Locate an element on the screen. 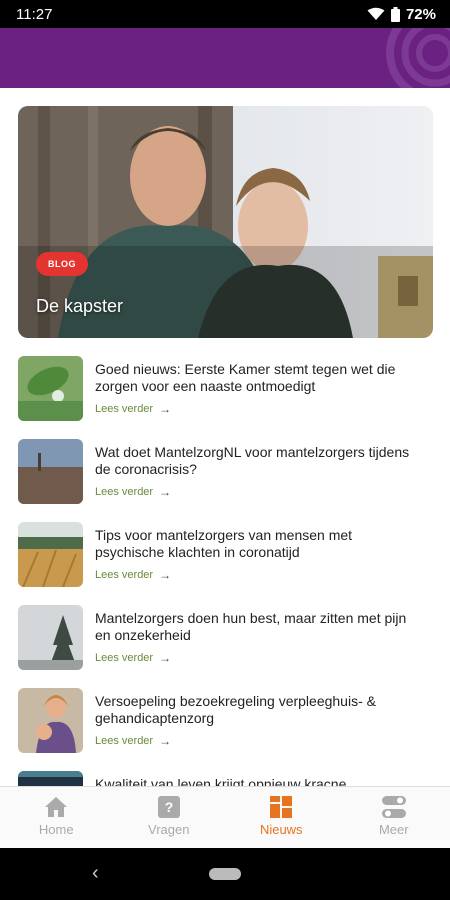 This screenshot has height=900, width=450. nav-meer: Meer is located at coordinates (394, 817).